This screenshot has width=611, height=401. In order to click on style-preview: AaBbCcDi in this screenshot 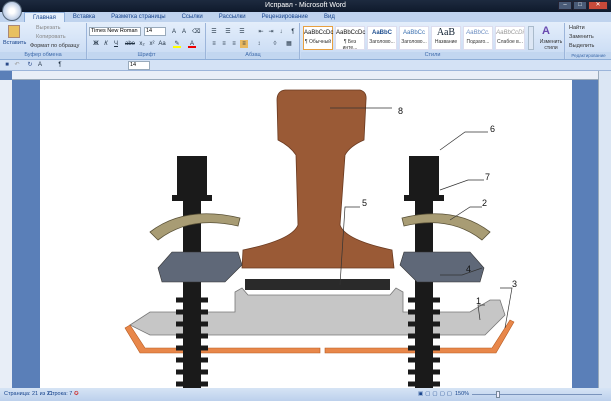, I will do `click(510, 33)`.